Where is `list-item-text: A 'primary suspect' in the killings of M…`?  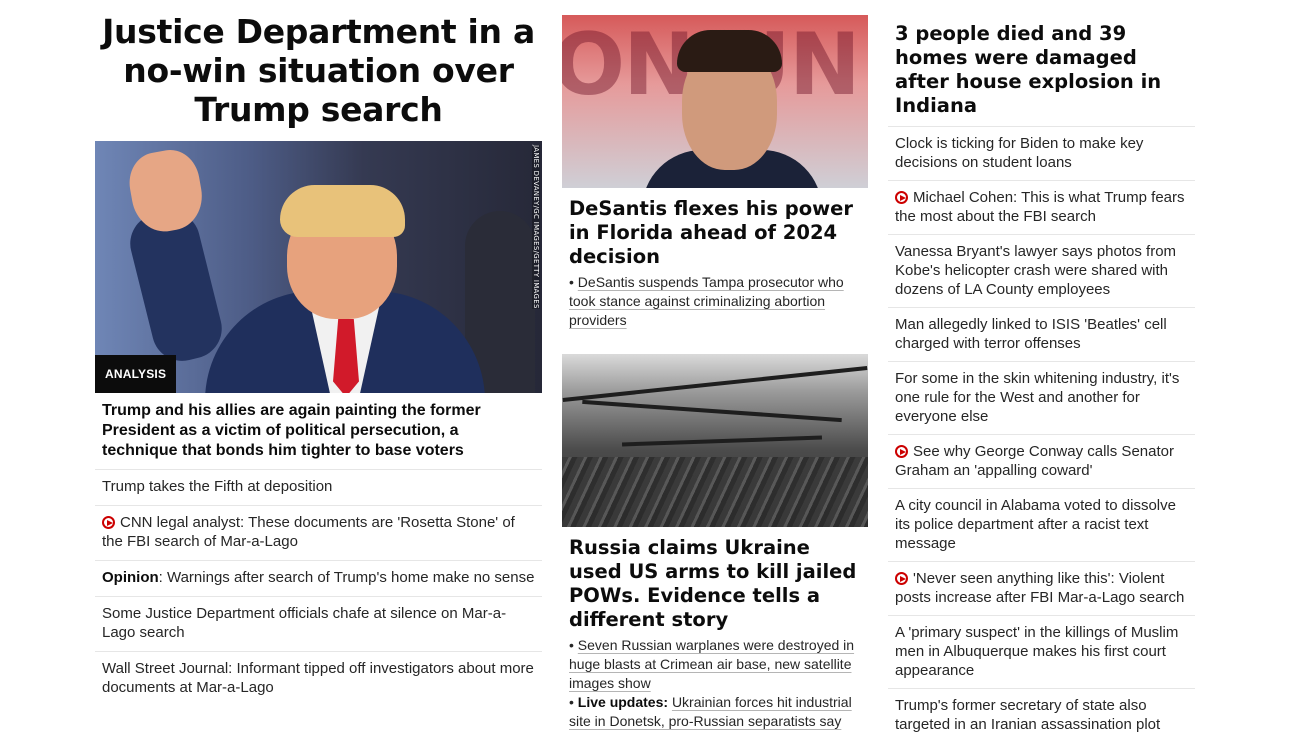 list-item-text: A 'primary suspect' in the killings of M… is located at coordinates (1037, 651).